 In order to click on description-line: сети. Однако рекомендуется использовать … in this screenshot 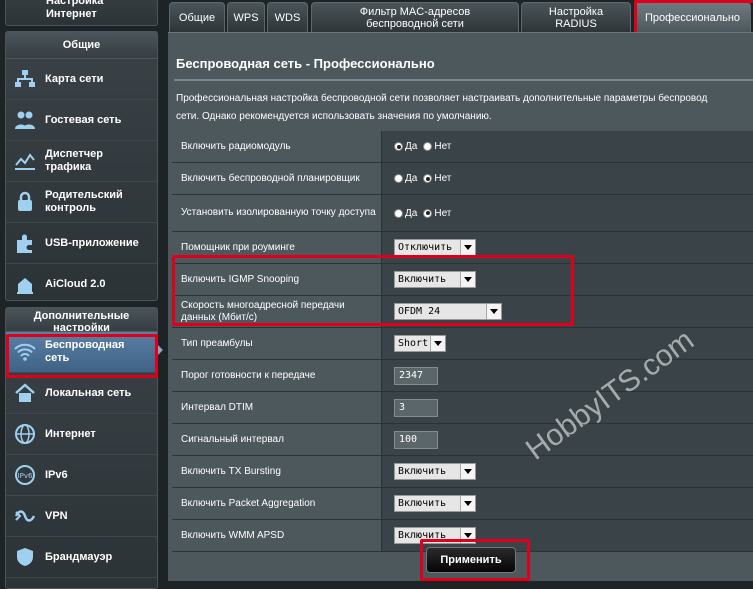, I will do `click(334, 116)`.